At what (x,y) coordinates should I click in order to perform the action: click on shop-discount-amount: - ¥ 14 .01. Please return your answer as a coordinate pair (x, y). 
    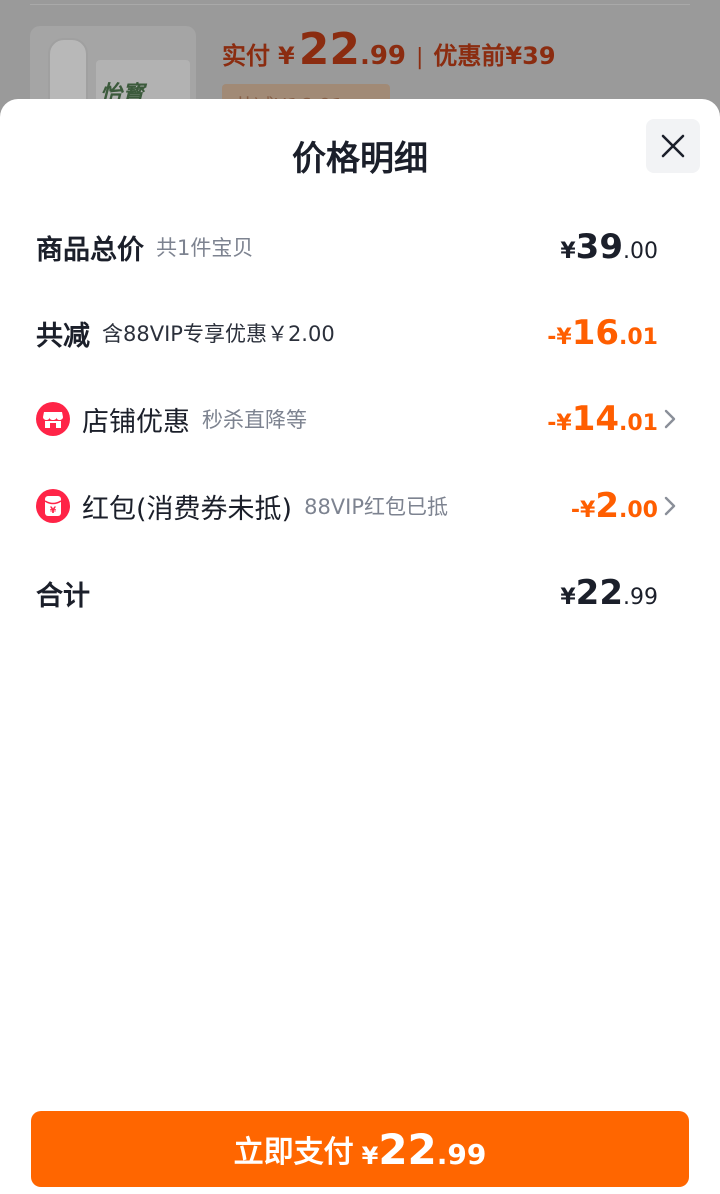
    Looking at the image, I should click on (602, 419).